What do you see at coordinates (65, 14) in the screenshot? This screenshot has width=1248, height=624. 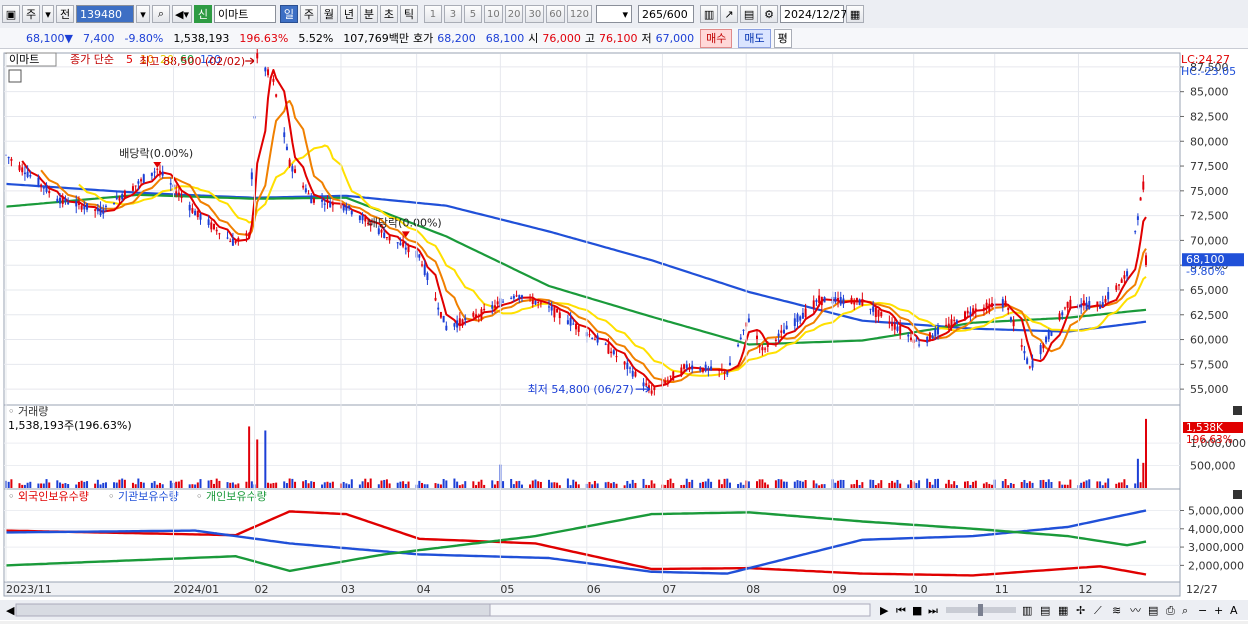 I see `prev-button: 전` at bounding box center [65, 14].